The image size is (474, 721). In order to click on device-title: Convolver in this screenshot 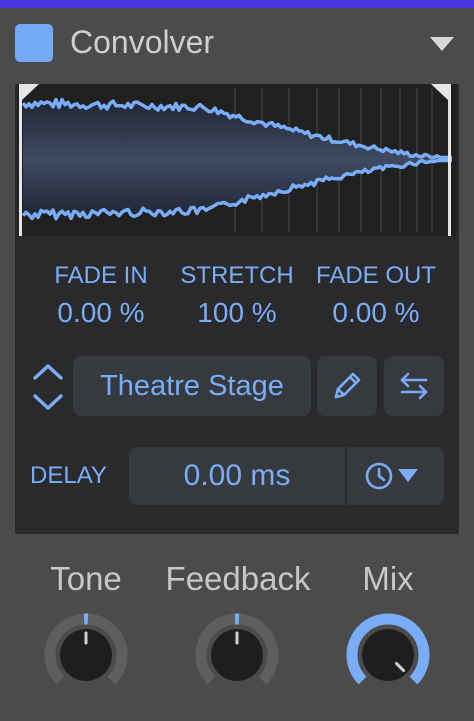, I will do `click(142, 42)`.